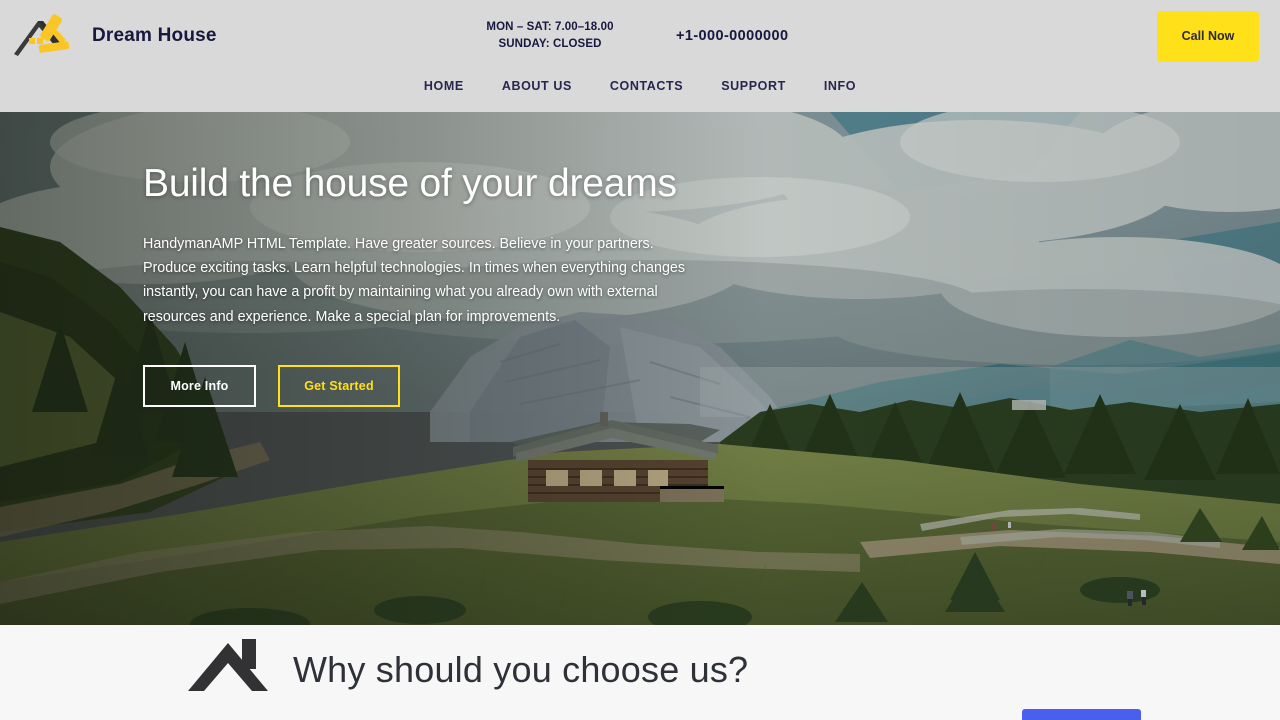  Describe the element at coordinates (521, 669) in the screenshot. I see `why-choose-us-title: Why should you choose us?` at that location.